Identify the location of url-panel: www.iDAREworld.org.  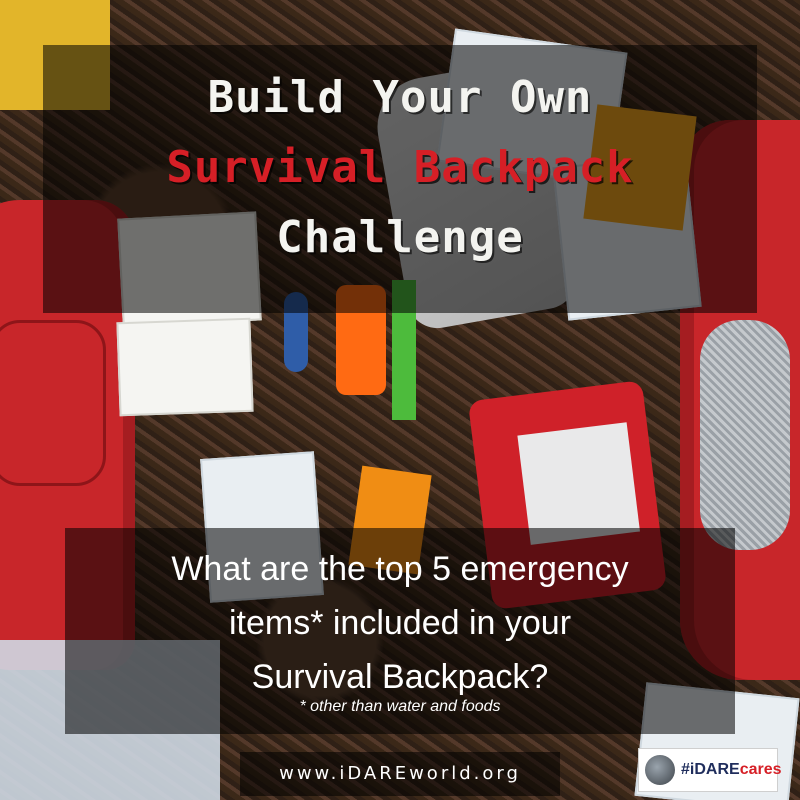
(400, 774).